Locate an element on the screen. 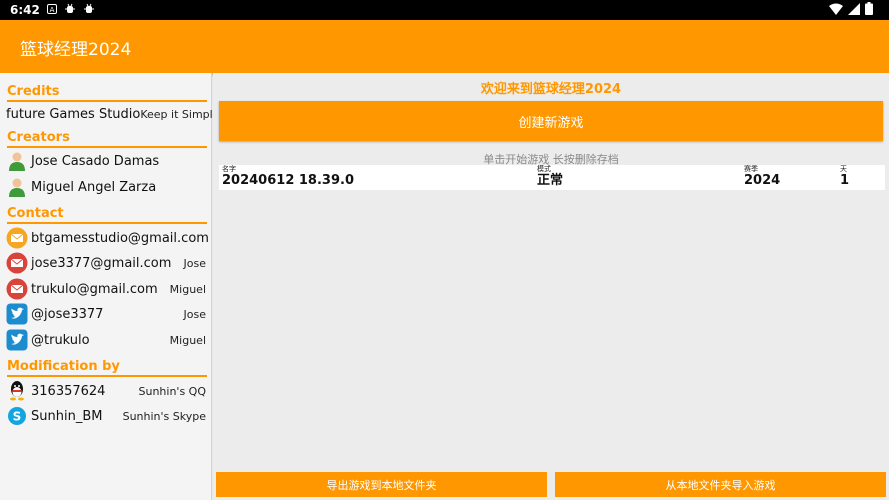  status-time: 6:42 is located at coordinates (25, 10).